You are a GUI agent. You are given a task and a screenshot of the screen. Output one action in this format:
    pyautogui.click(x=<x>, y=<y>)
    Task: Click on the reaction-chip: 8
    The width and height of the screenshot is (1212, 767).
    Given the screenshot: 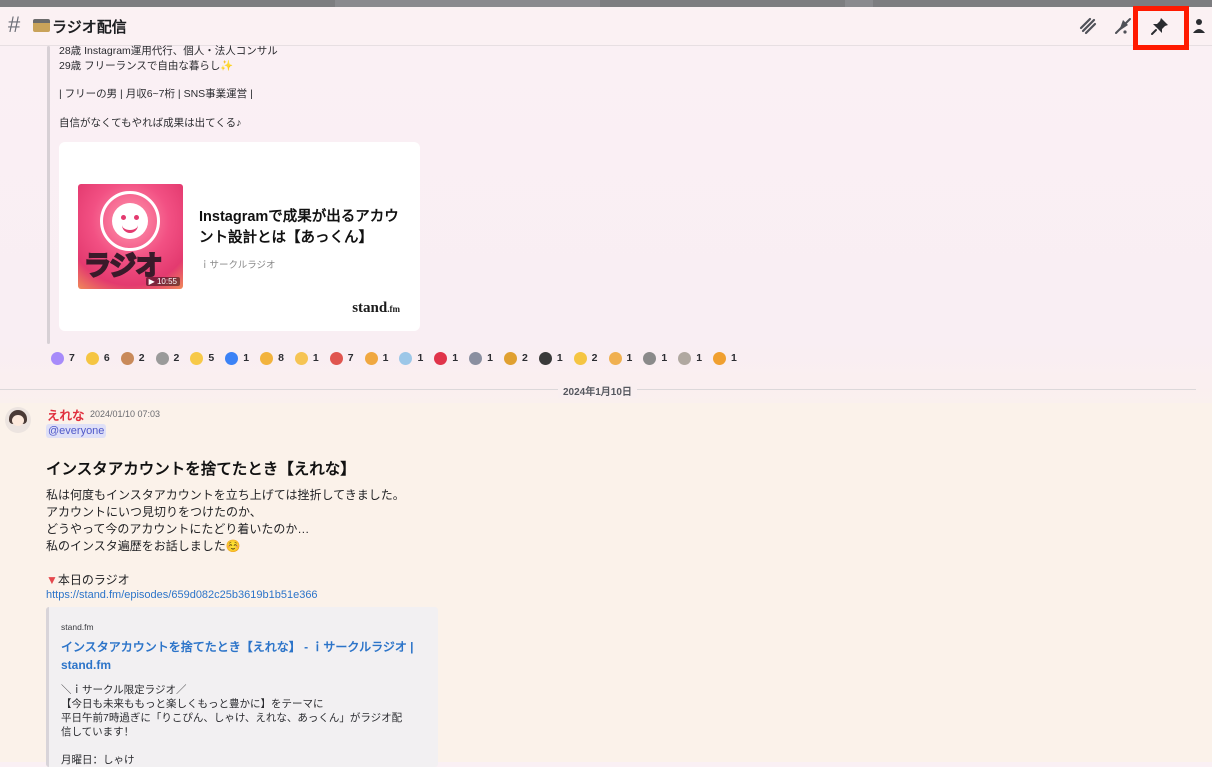 What is the action you would take?
    pyautogui.click(x=272, y=358)
    